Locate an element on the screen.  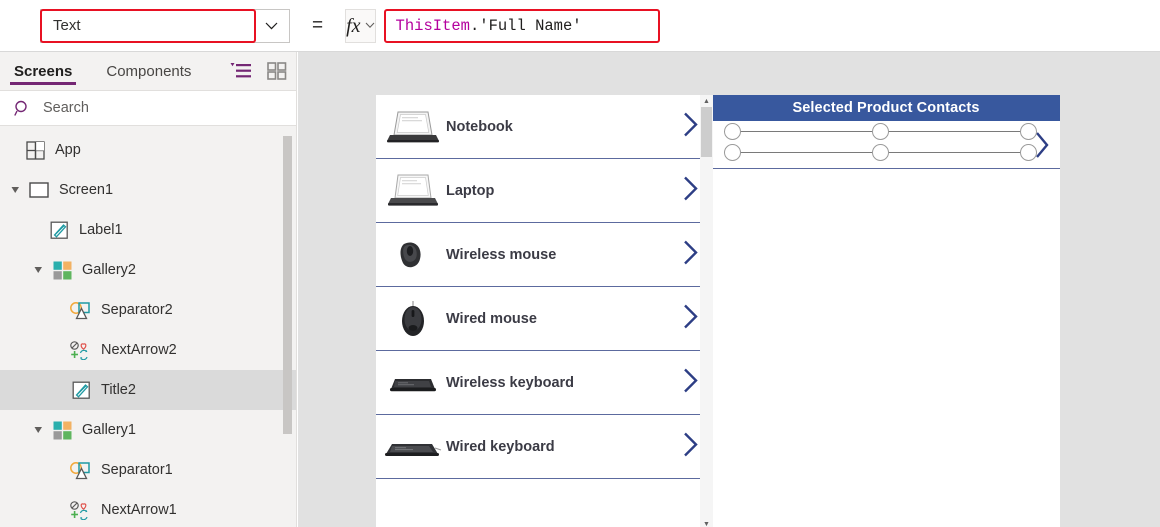
tree-item-nextarrow2: NextArrow2 is located at coordinates (148, 350).